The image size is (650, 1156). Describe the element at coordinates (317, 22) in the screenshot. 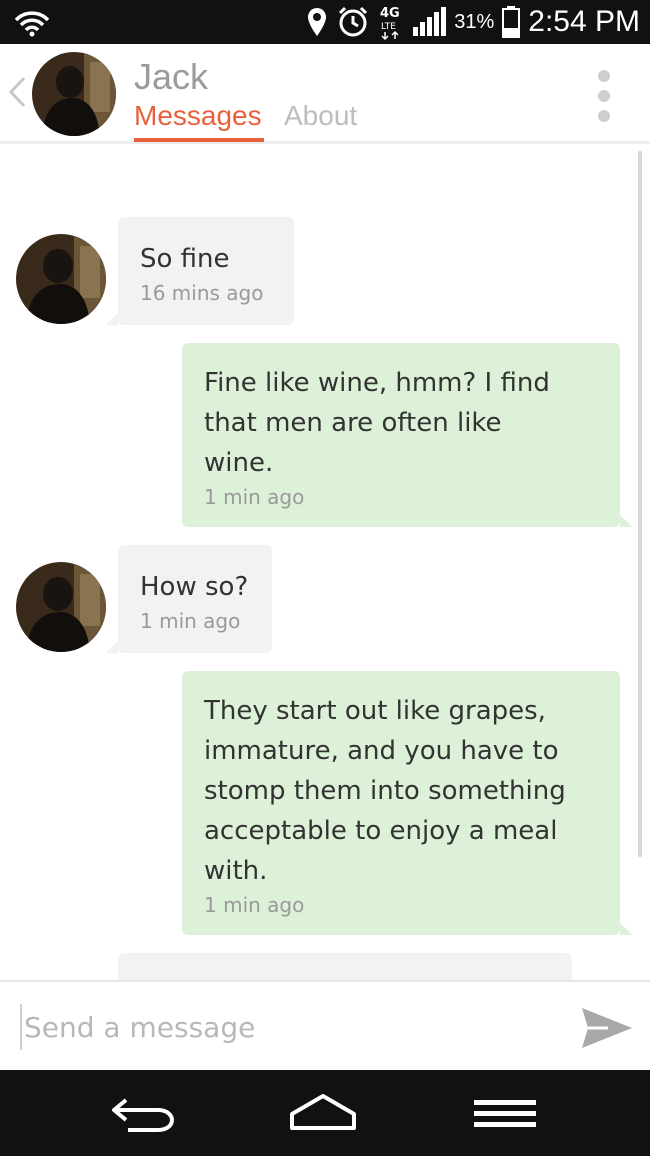

I see `location-icon` at that location.